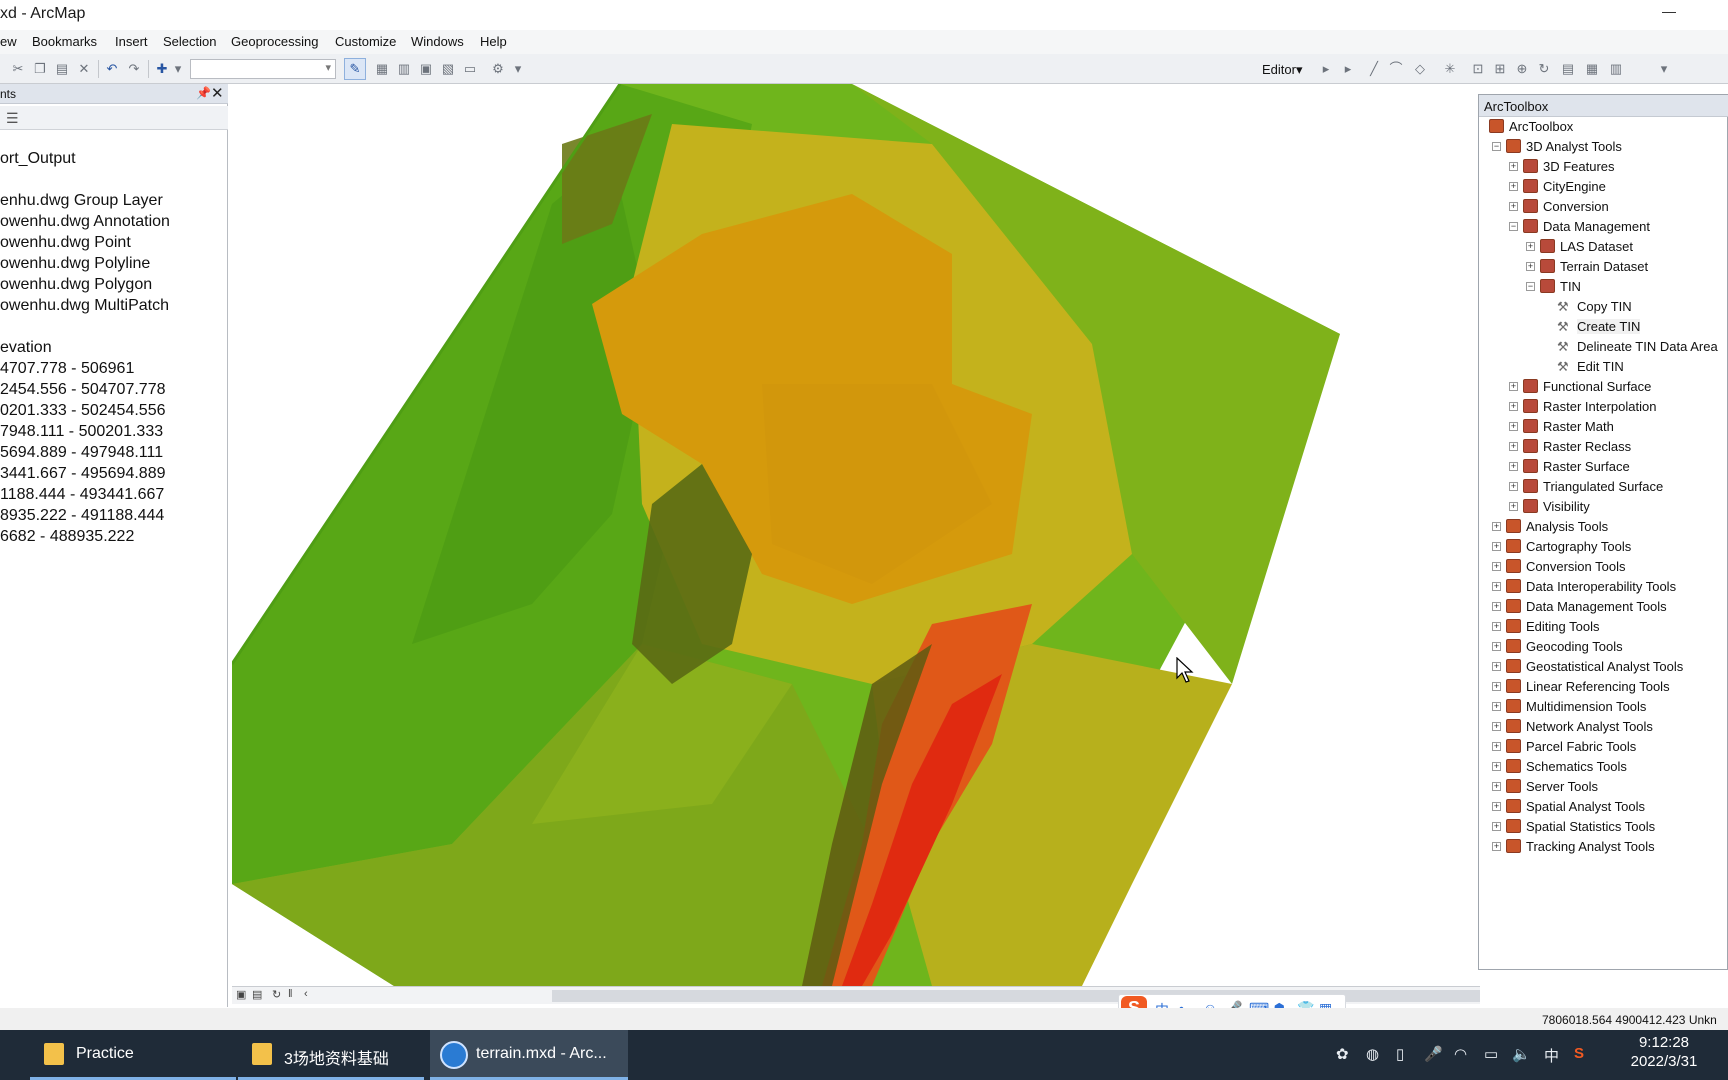 This screenshot has width=1728, height=1080. Describe the element at coordinates (1603, 647) in the screenshot. I see `toolbox-item-geocoding-tools: + Geocoding Tools` at that location.